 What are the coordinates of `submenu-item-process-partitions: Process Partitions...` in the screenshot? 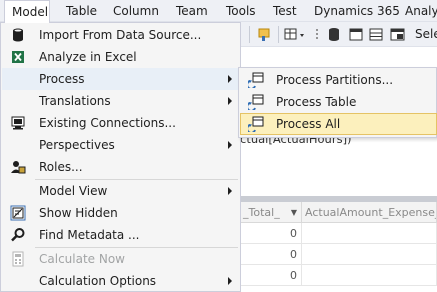 It's located at (338, 80).